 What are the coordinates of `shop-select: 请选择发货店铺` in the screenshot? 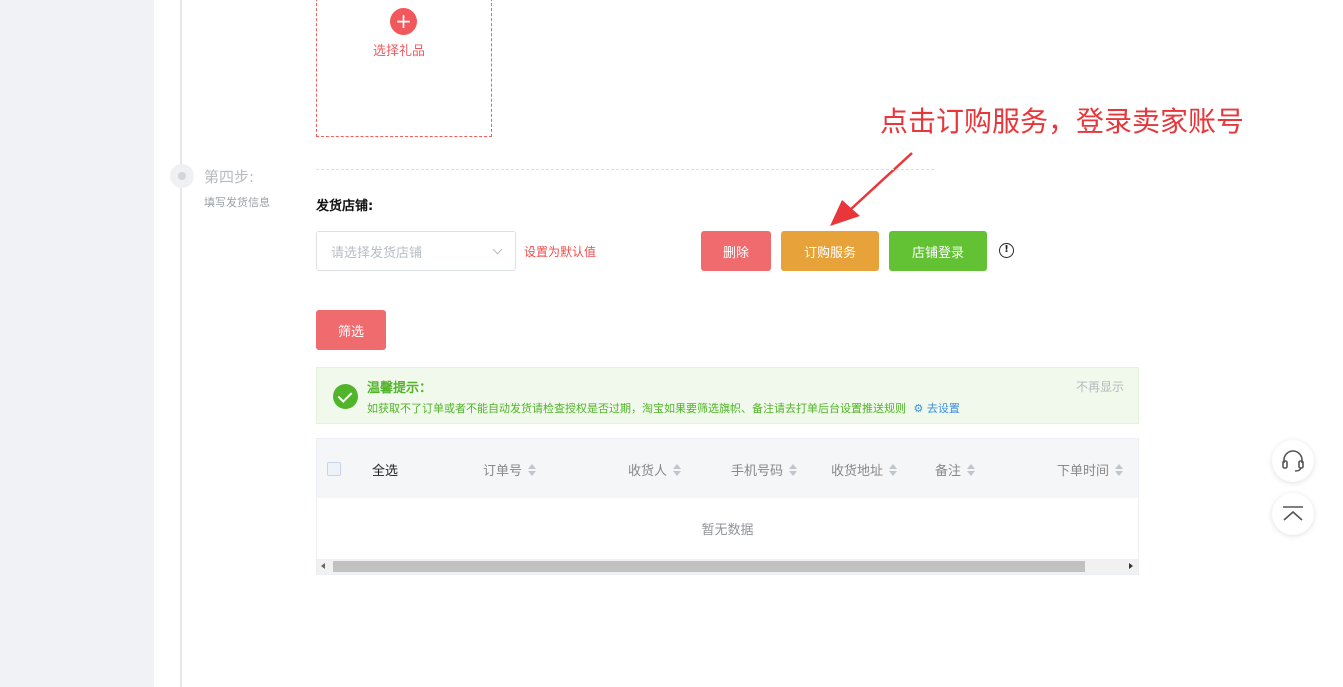 It's located at (416, 251).